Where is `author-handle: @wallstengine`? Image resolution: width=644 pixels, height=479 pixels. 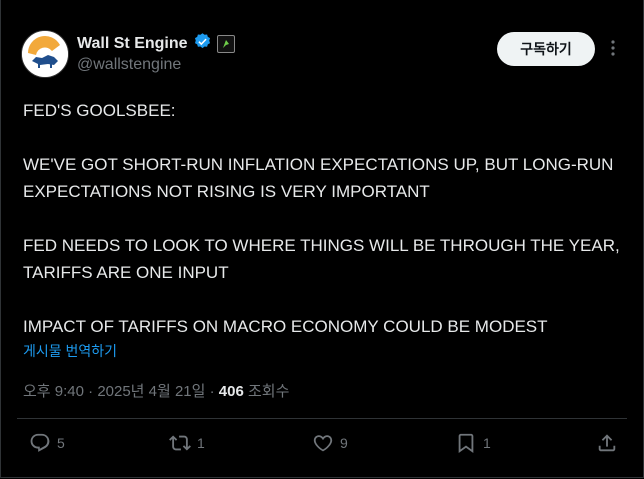 author-handle: @wallstengine is located at coordinates (129, 65).